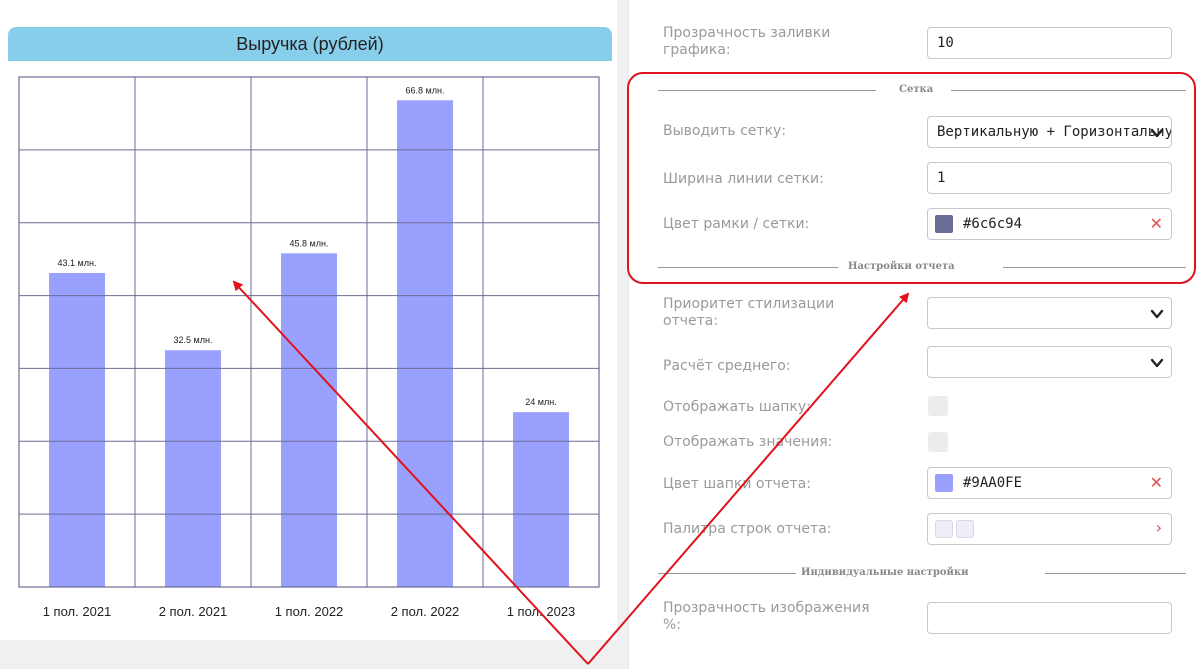 The width and height of the screenshot is (1196, 669). Describe the element at coordinates (885, 572) in the screenshot. I see `individual-section-title: Индивидуальные настройки` at that location.